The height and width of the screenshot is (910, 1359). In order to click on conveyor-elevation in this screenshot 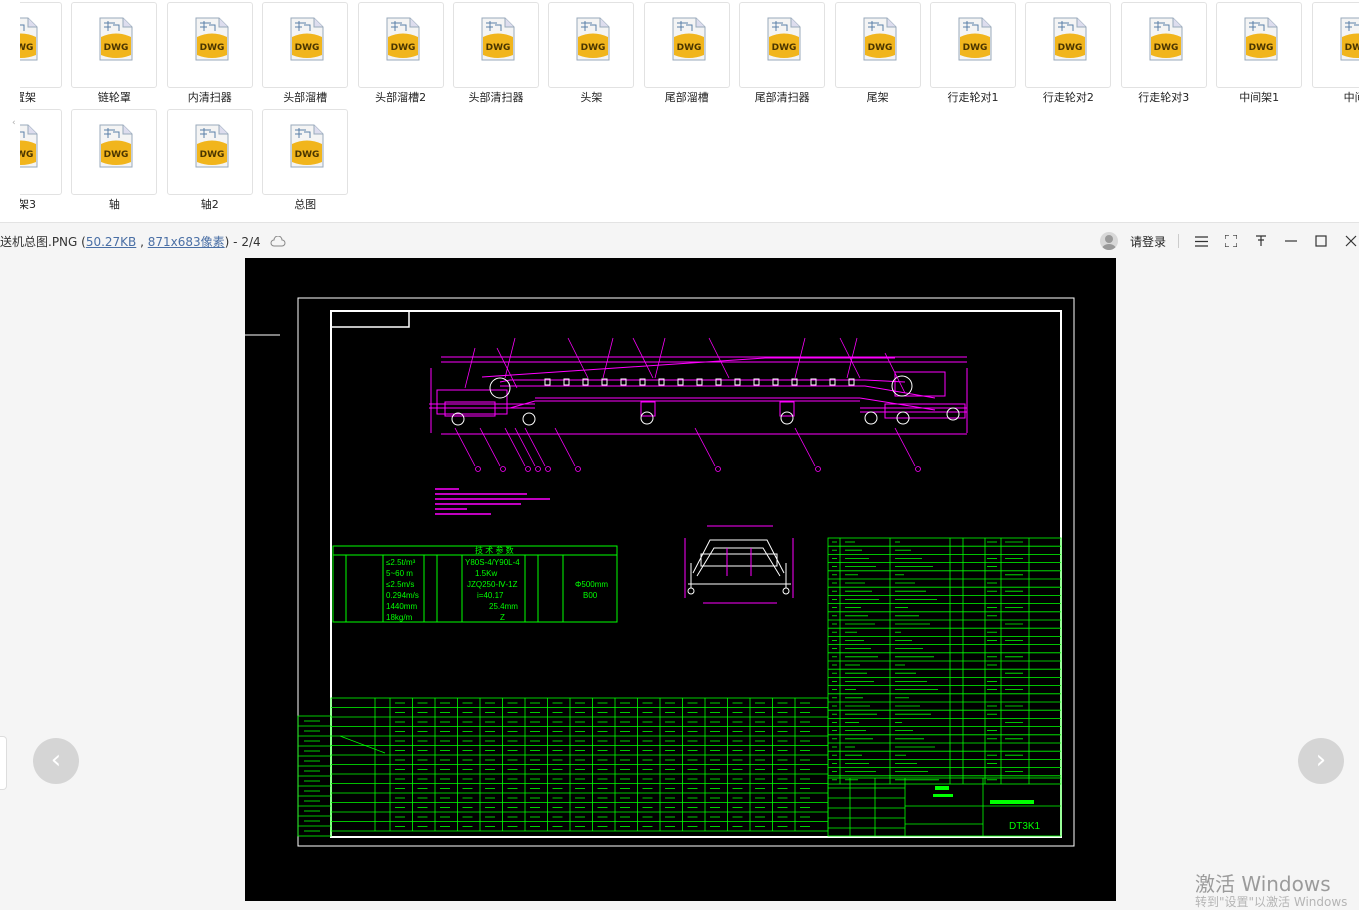, I will do `click(698, 395)`.